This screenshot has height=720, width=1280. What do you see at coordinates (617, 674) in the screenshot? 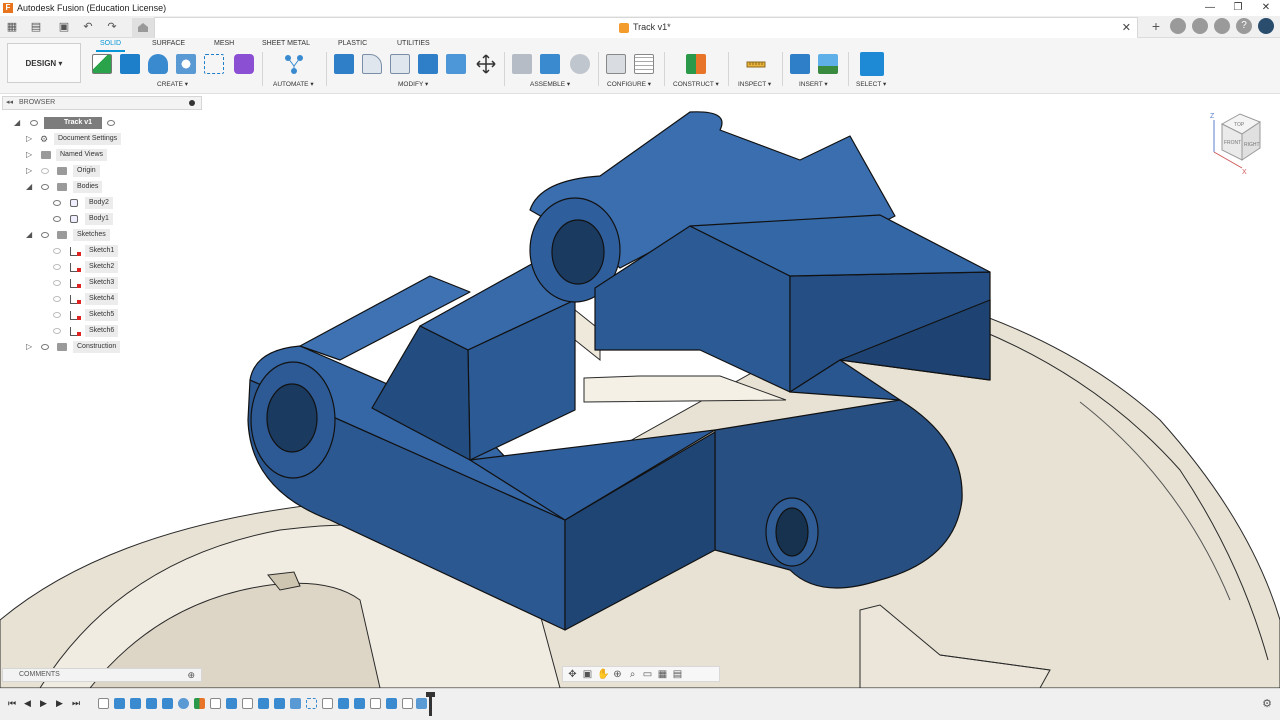
I see `zoom-window-icon: ⊕` at bounding box center [617, 674].